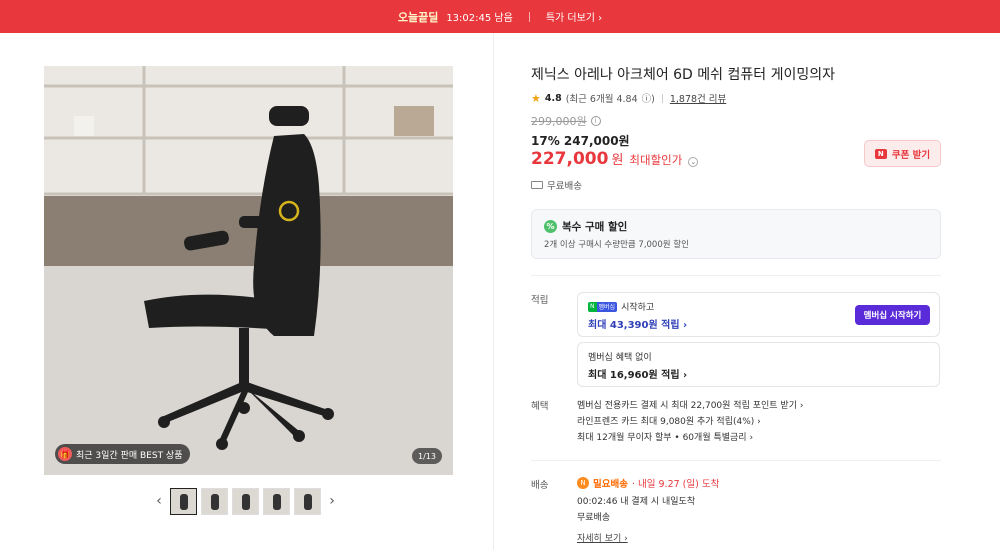 The width and height of the screenshot is (1000, 550). What do you see at coordinates (698, 98) in the screenshot?
I see `reviews-link: 1,878건 리뷰` at bounding box center [698, 98].